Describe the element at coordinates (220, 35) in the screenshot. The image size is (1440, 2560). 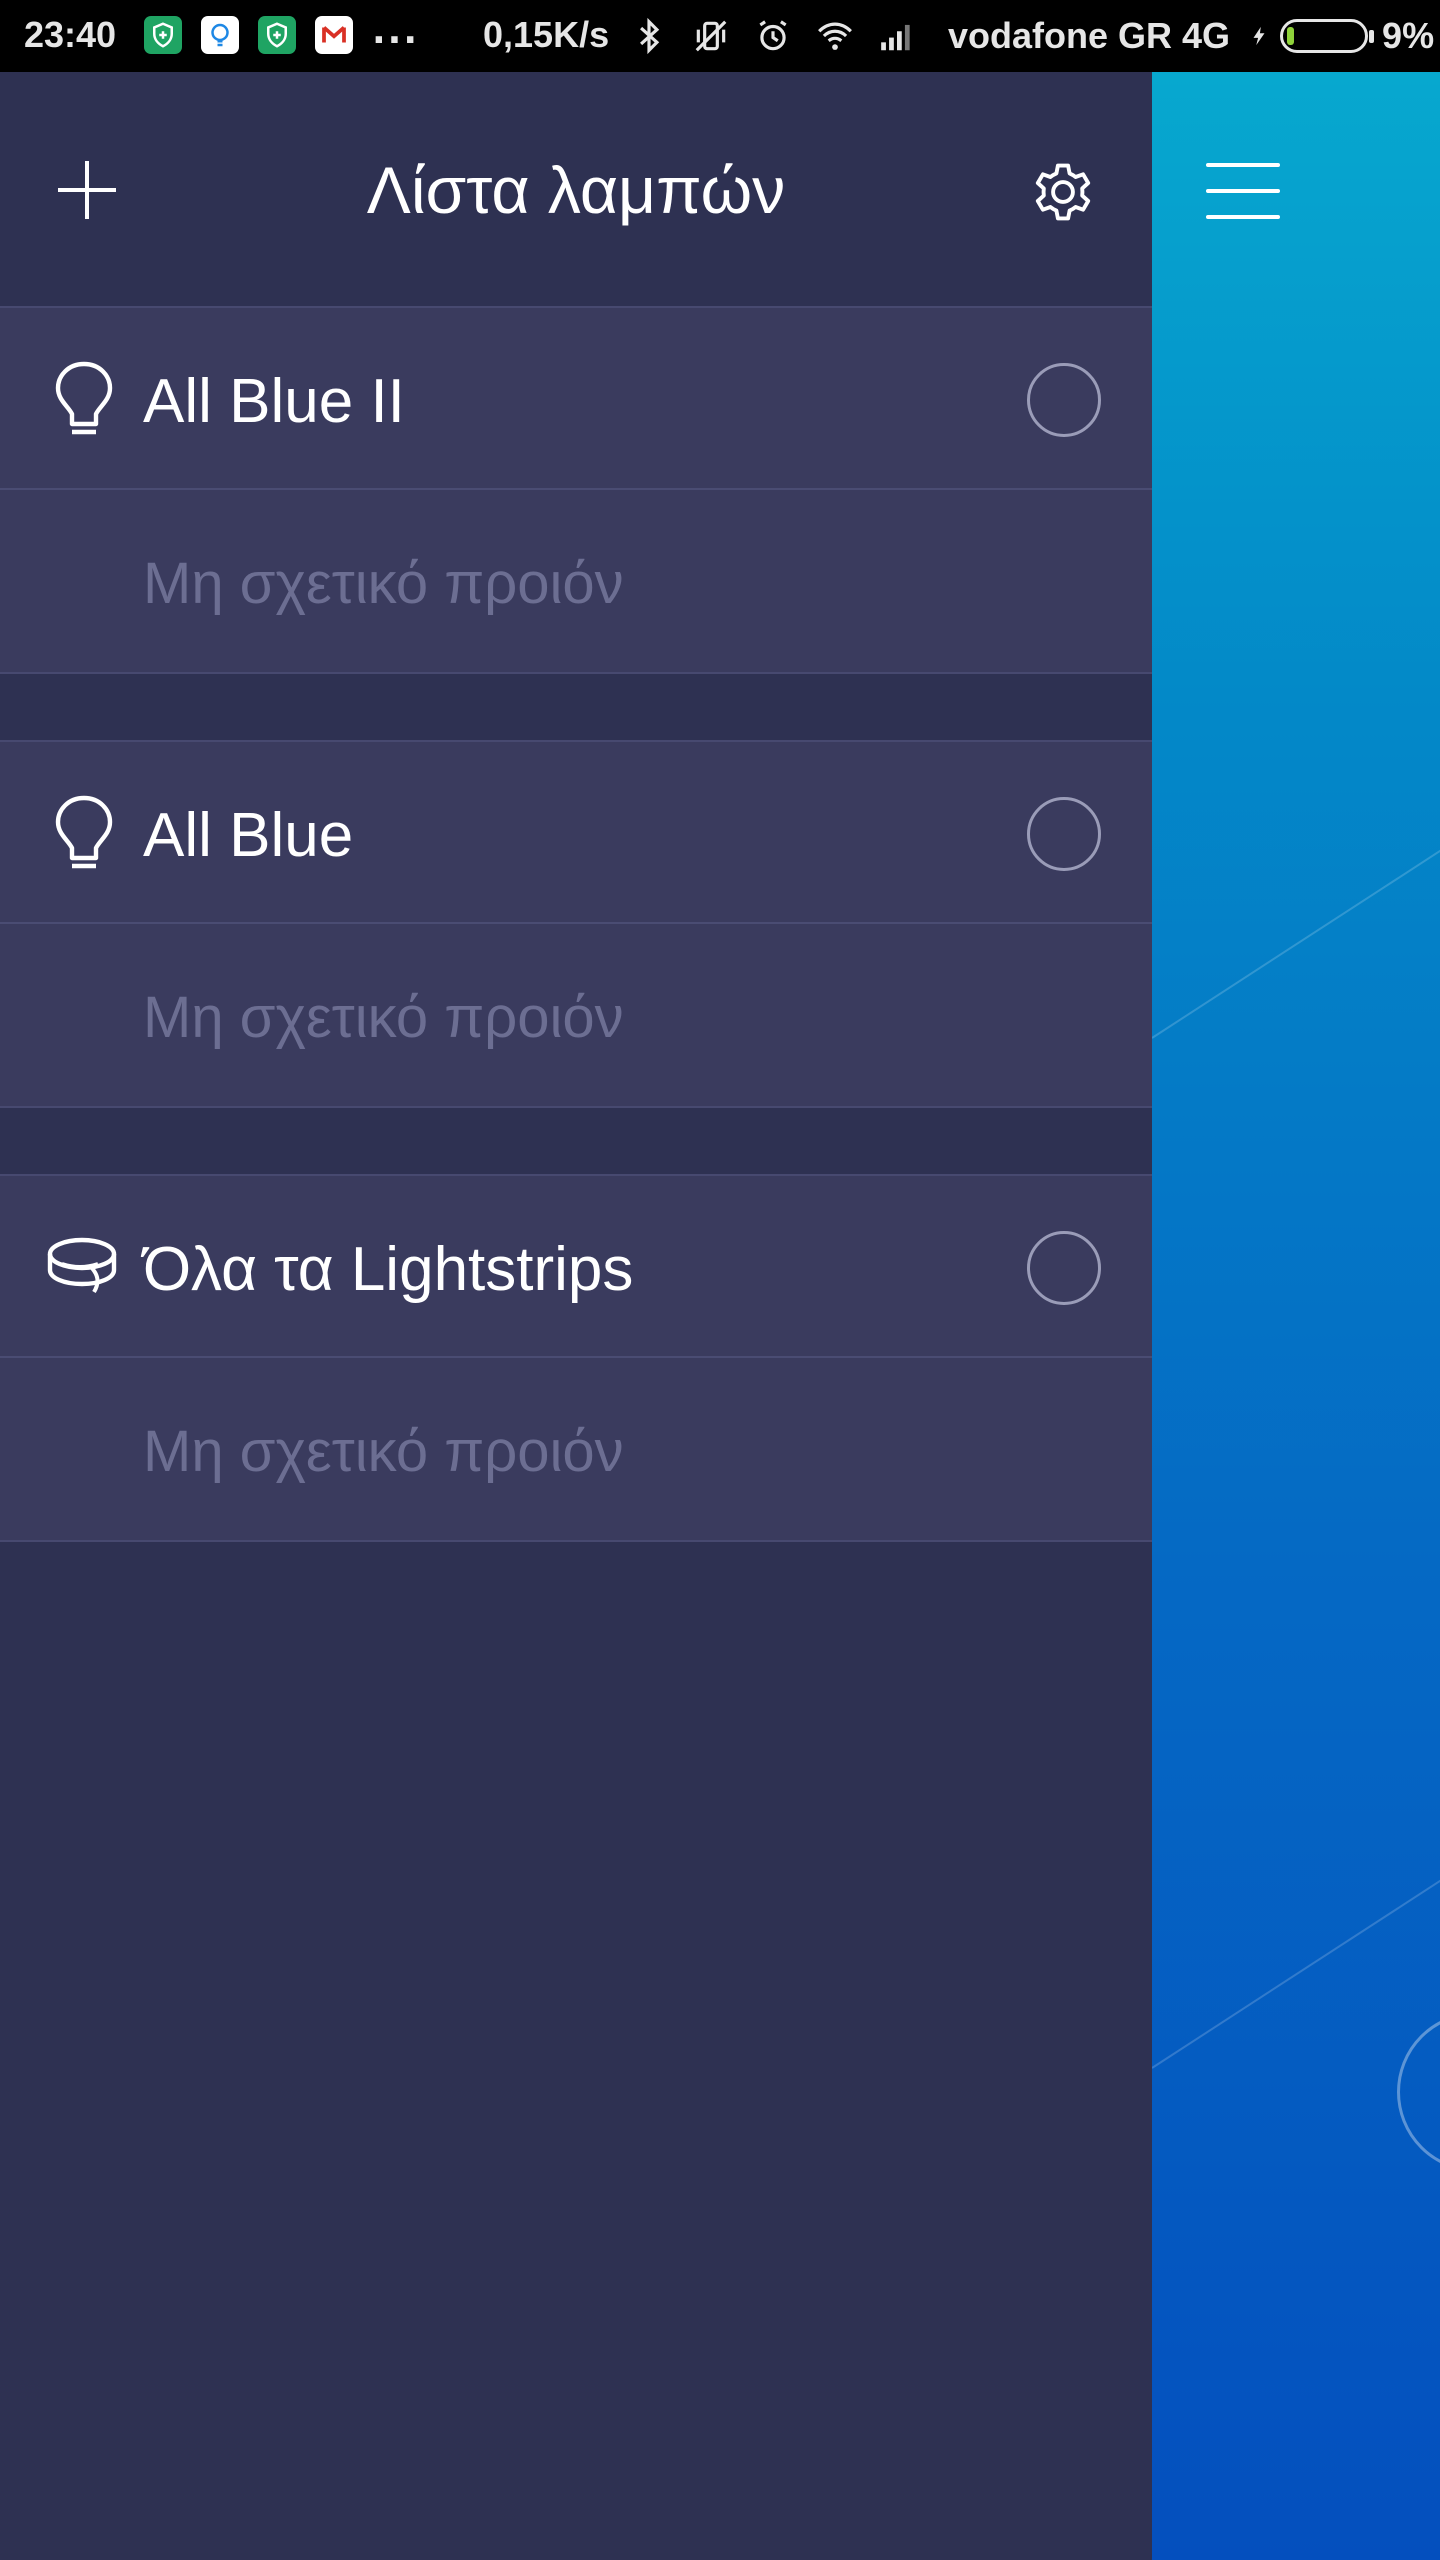
I see `lightbulb-notification-icon` at that location.